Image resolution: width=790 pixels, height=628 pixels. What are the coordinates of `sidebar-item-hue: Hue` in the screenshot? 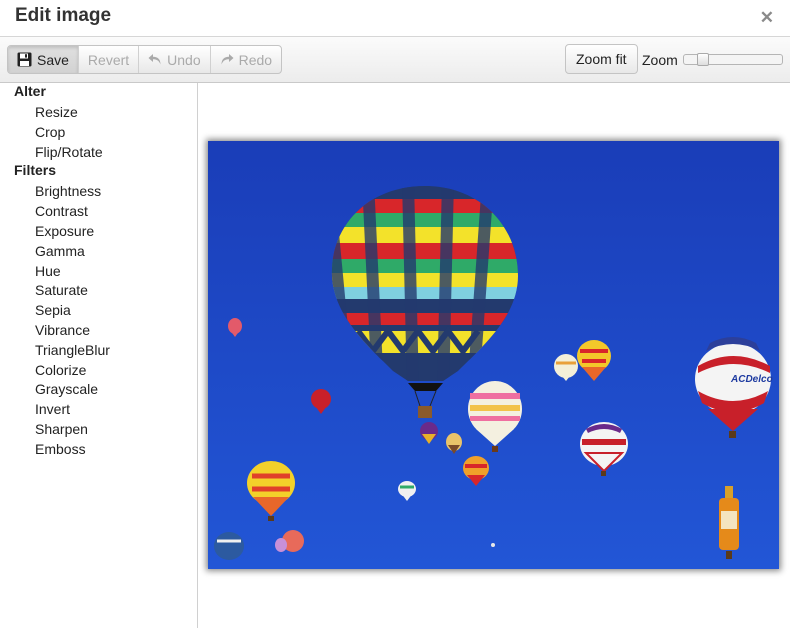 It's located at (98, 272).